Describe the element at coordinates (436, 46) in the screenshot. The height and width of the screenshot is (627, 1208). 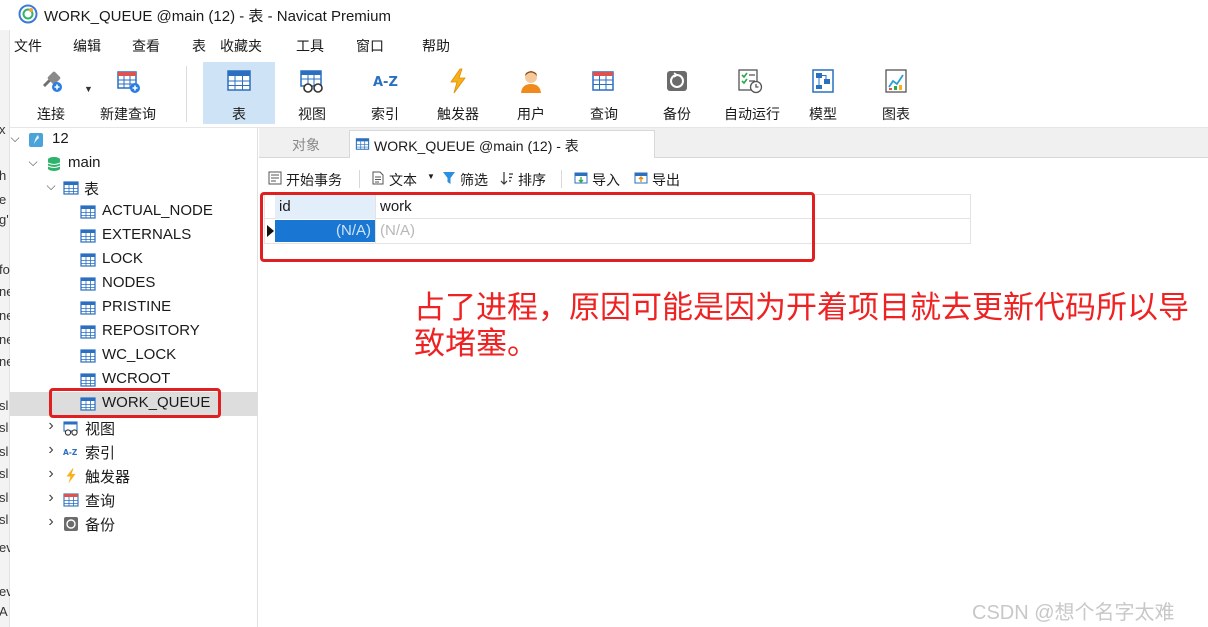
I see `menu-help: 帮助` at that location.